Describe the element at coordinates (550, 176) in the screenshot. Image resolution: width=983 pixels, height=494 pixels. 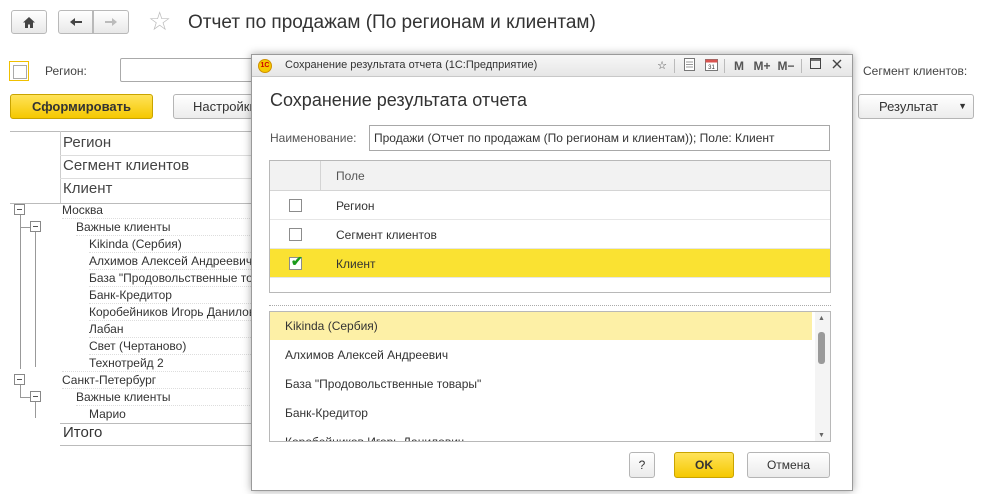
I see `fields-table-header: Поле` at that location.